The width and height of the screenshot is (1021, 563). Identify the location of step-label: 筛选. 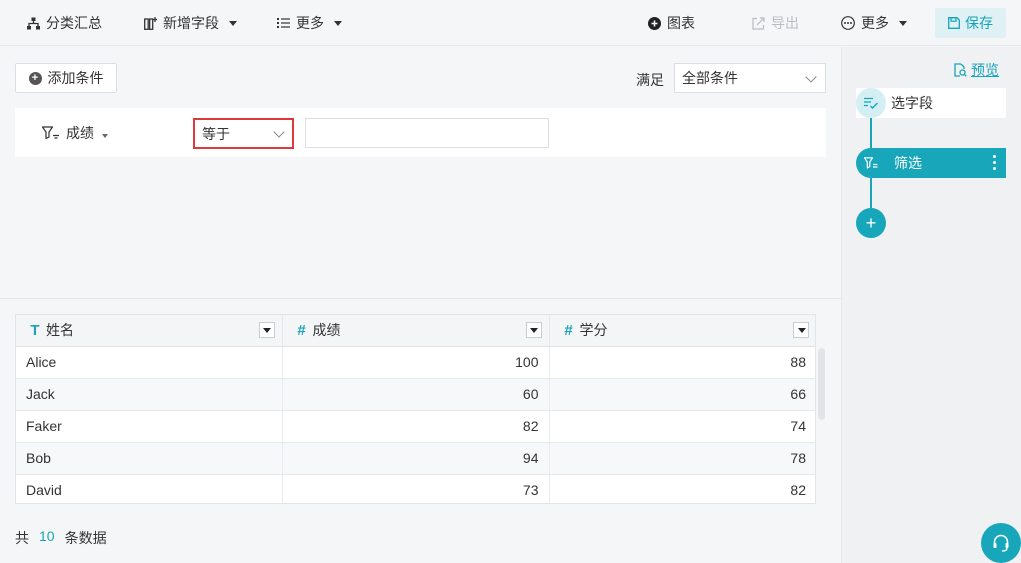
(908, 163).